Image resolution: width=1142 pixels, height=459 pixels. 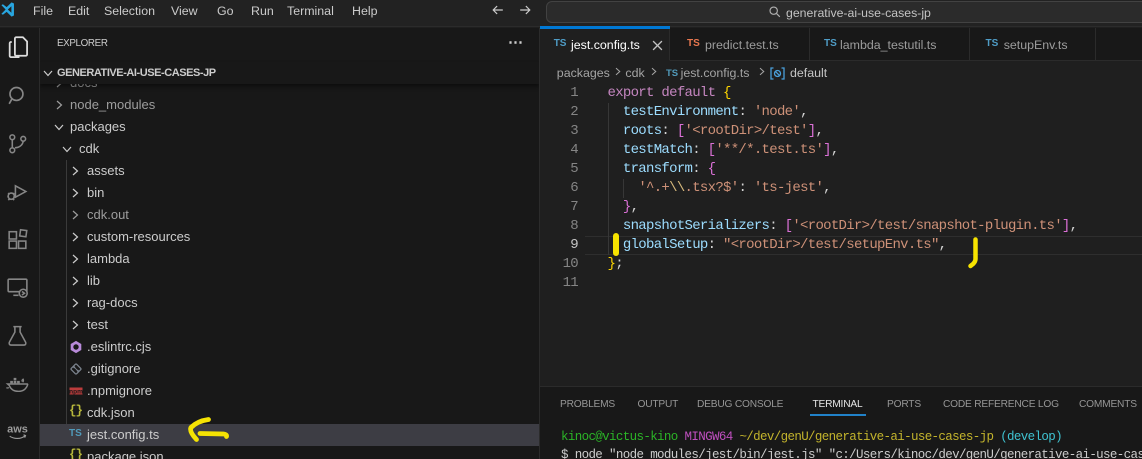 What do you see at coordinates (76, 391) in the screenshot?
I see `svg-text: npm` at bounding box center [76, 391].